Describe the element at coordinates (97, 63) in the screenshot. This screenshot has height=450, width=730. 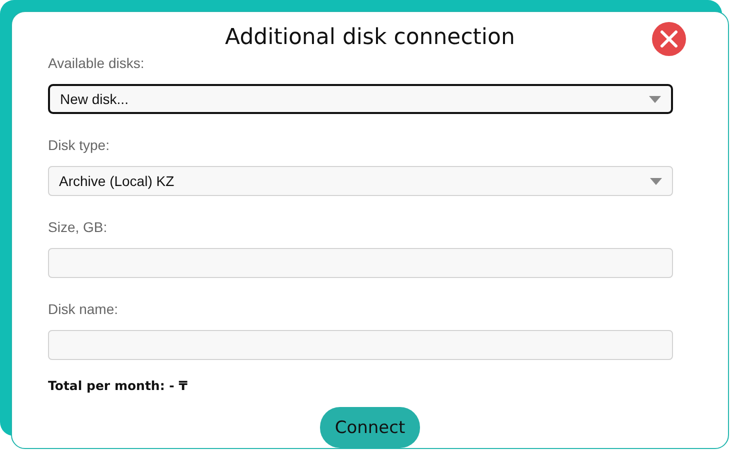
I see `field-label: Available disks:` at that location.